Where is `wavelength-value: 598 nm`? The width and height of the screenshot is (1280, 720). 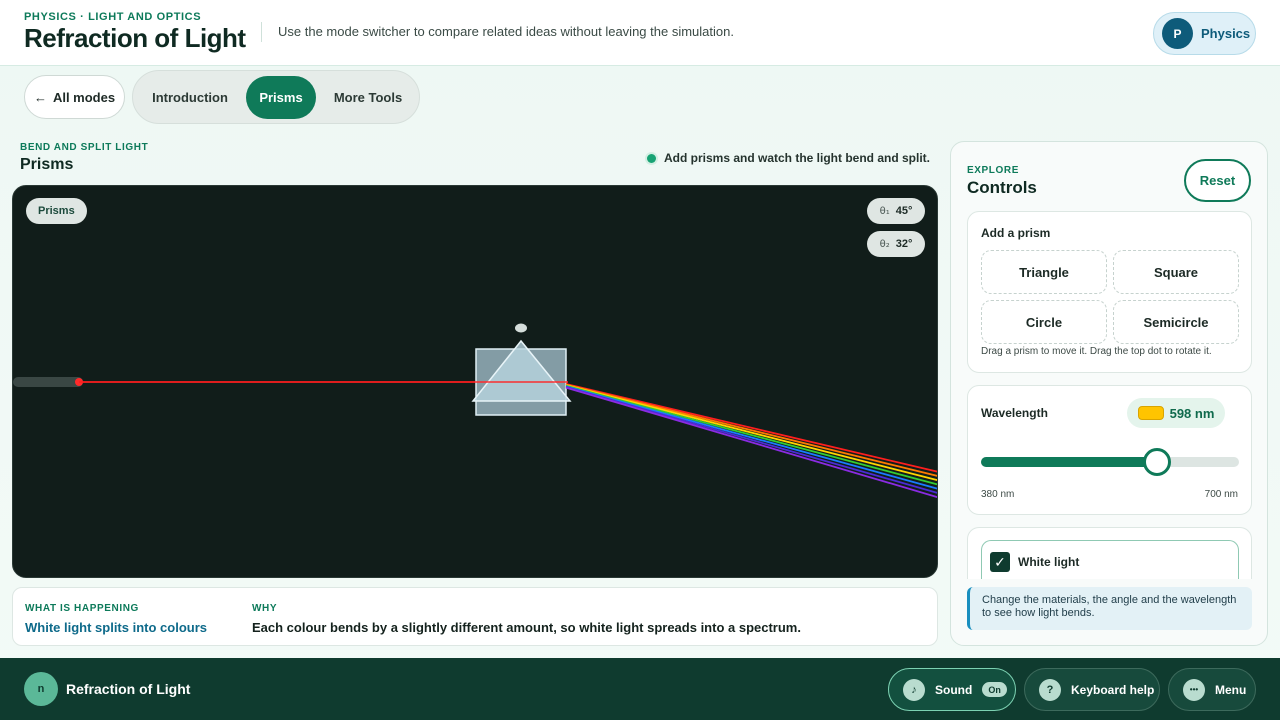
wavelength-value: 598 nm is located at coordinates (1192, 413).